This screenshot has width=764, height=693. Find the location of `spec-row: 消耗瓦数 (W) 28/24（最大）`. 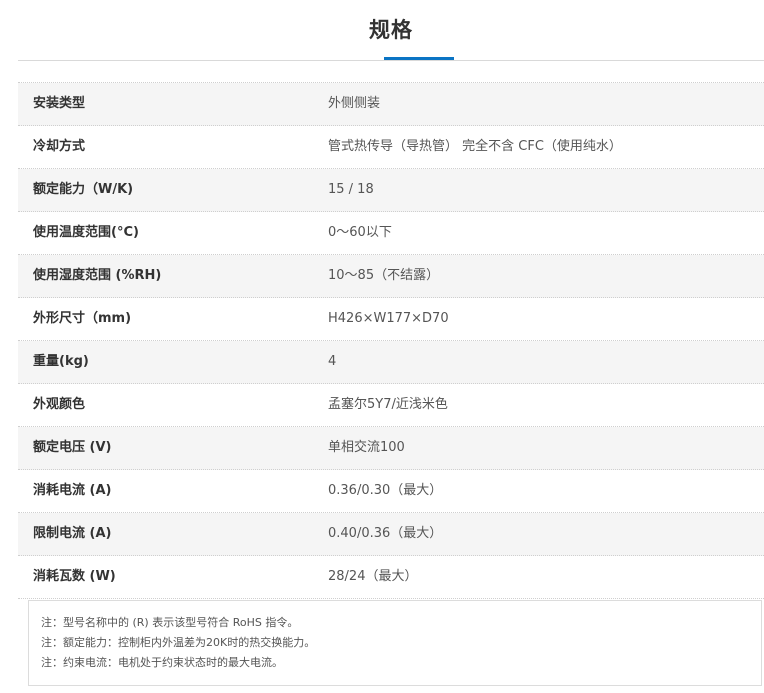

spec-row: 消耗瓦数 (W) 28/24（最大） is located at coordinates (391, 577).